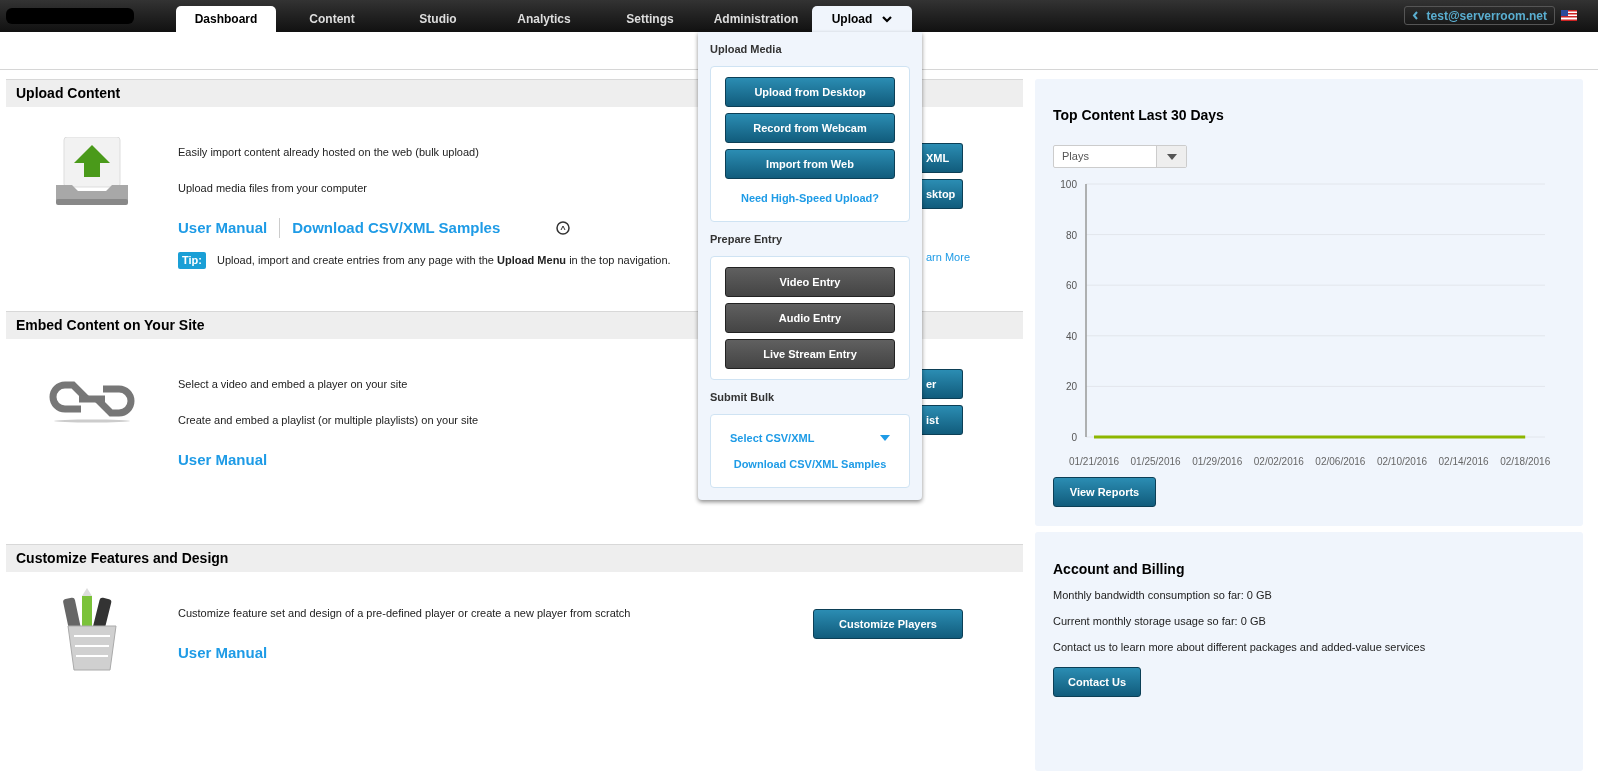  I want to click on nav-tab: Dashboard, so click(226, 19).